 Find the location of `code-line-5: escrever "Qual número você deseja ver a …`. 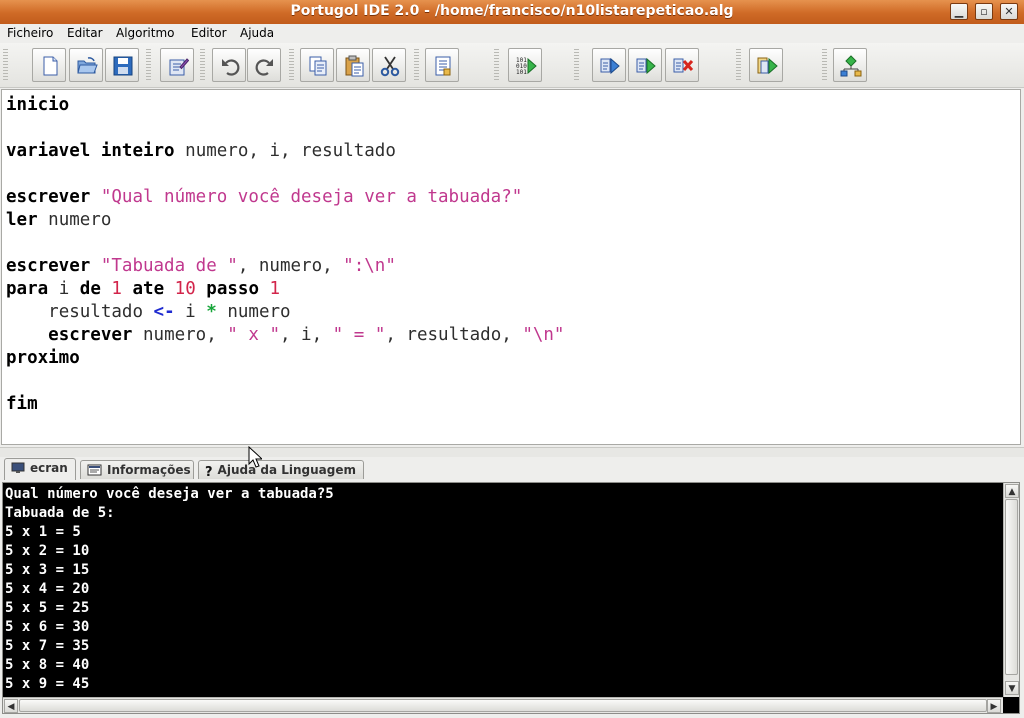

code-line-5: escrever "Qual número você deseja ver a … is located at coordinates (264, 198).